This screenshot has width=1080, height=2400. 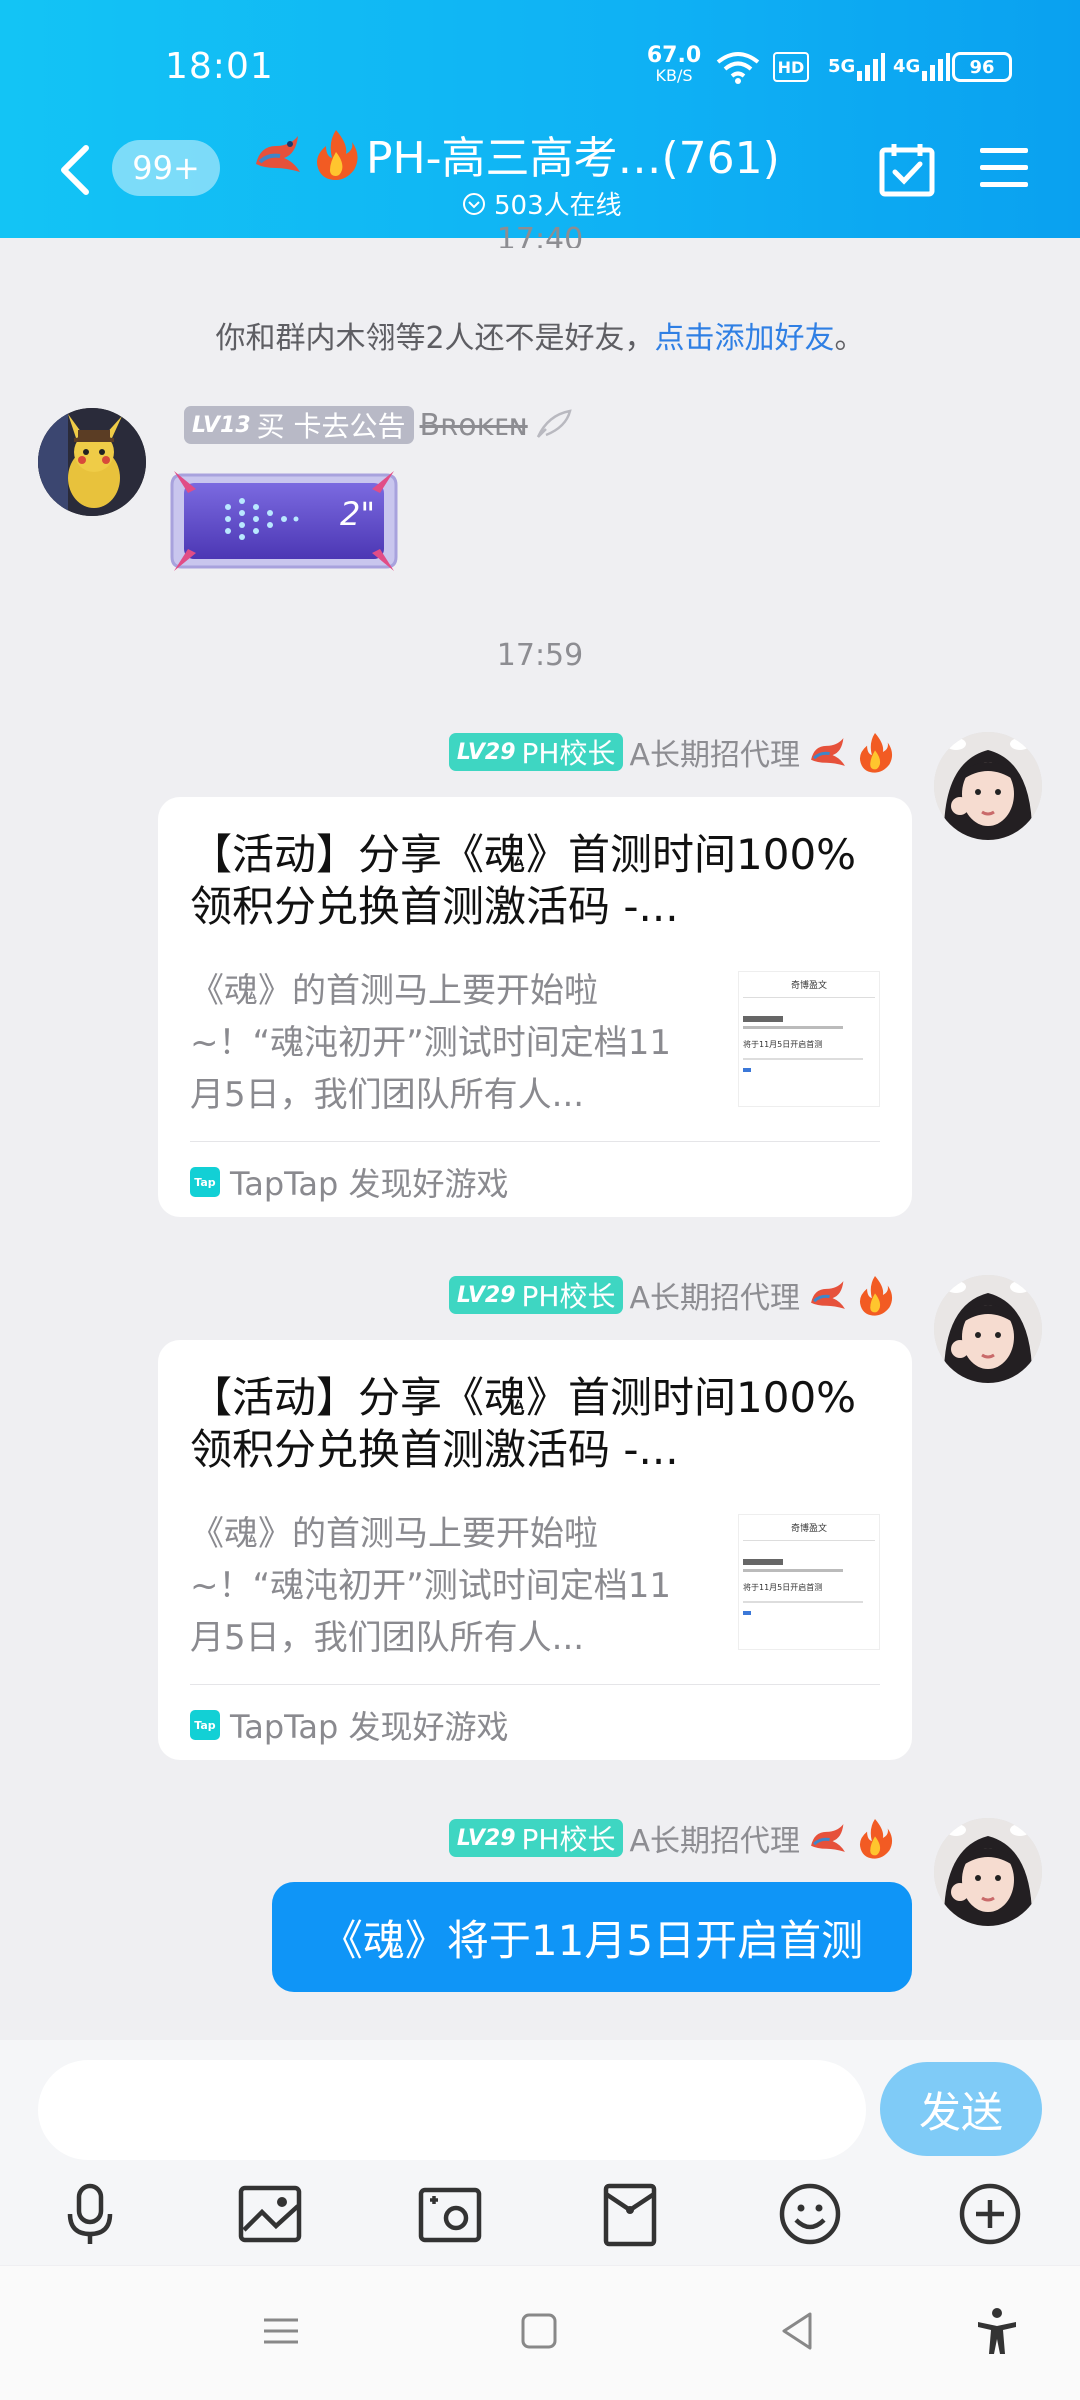 I want to click on chevron-down-circle-icon, so click(x=474, y=203).